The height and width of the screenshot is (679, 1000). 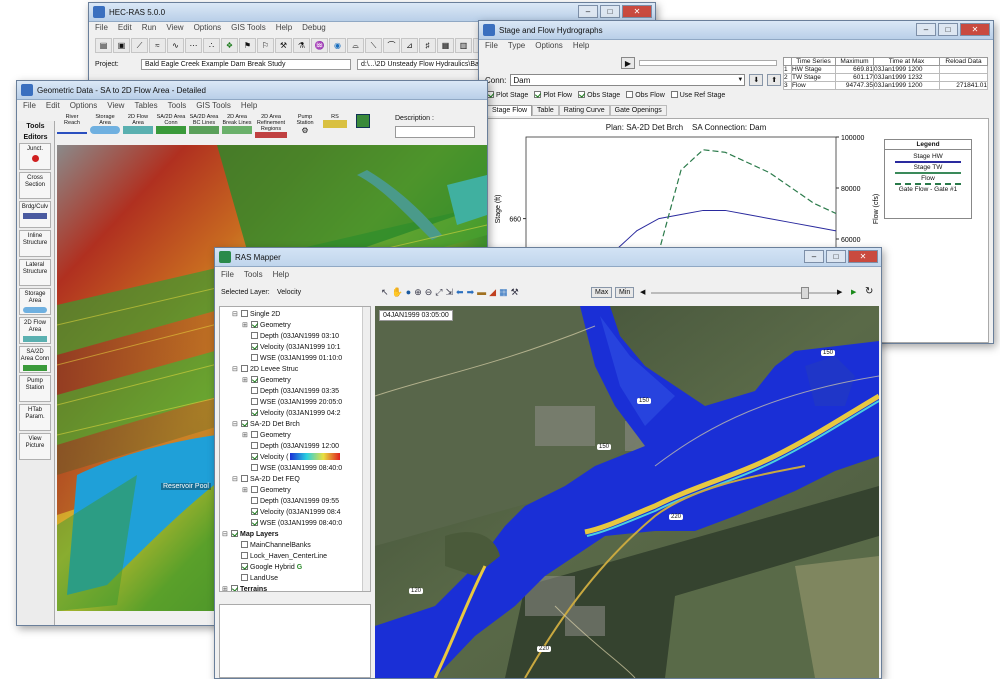 What do you see at coordinates (319, 45) in the screenshot?
I see `hydraulic-design-icon: ♒` at bounding box center [319, 45].